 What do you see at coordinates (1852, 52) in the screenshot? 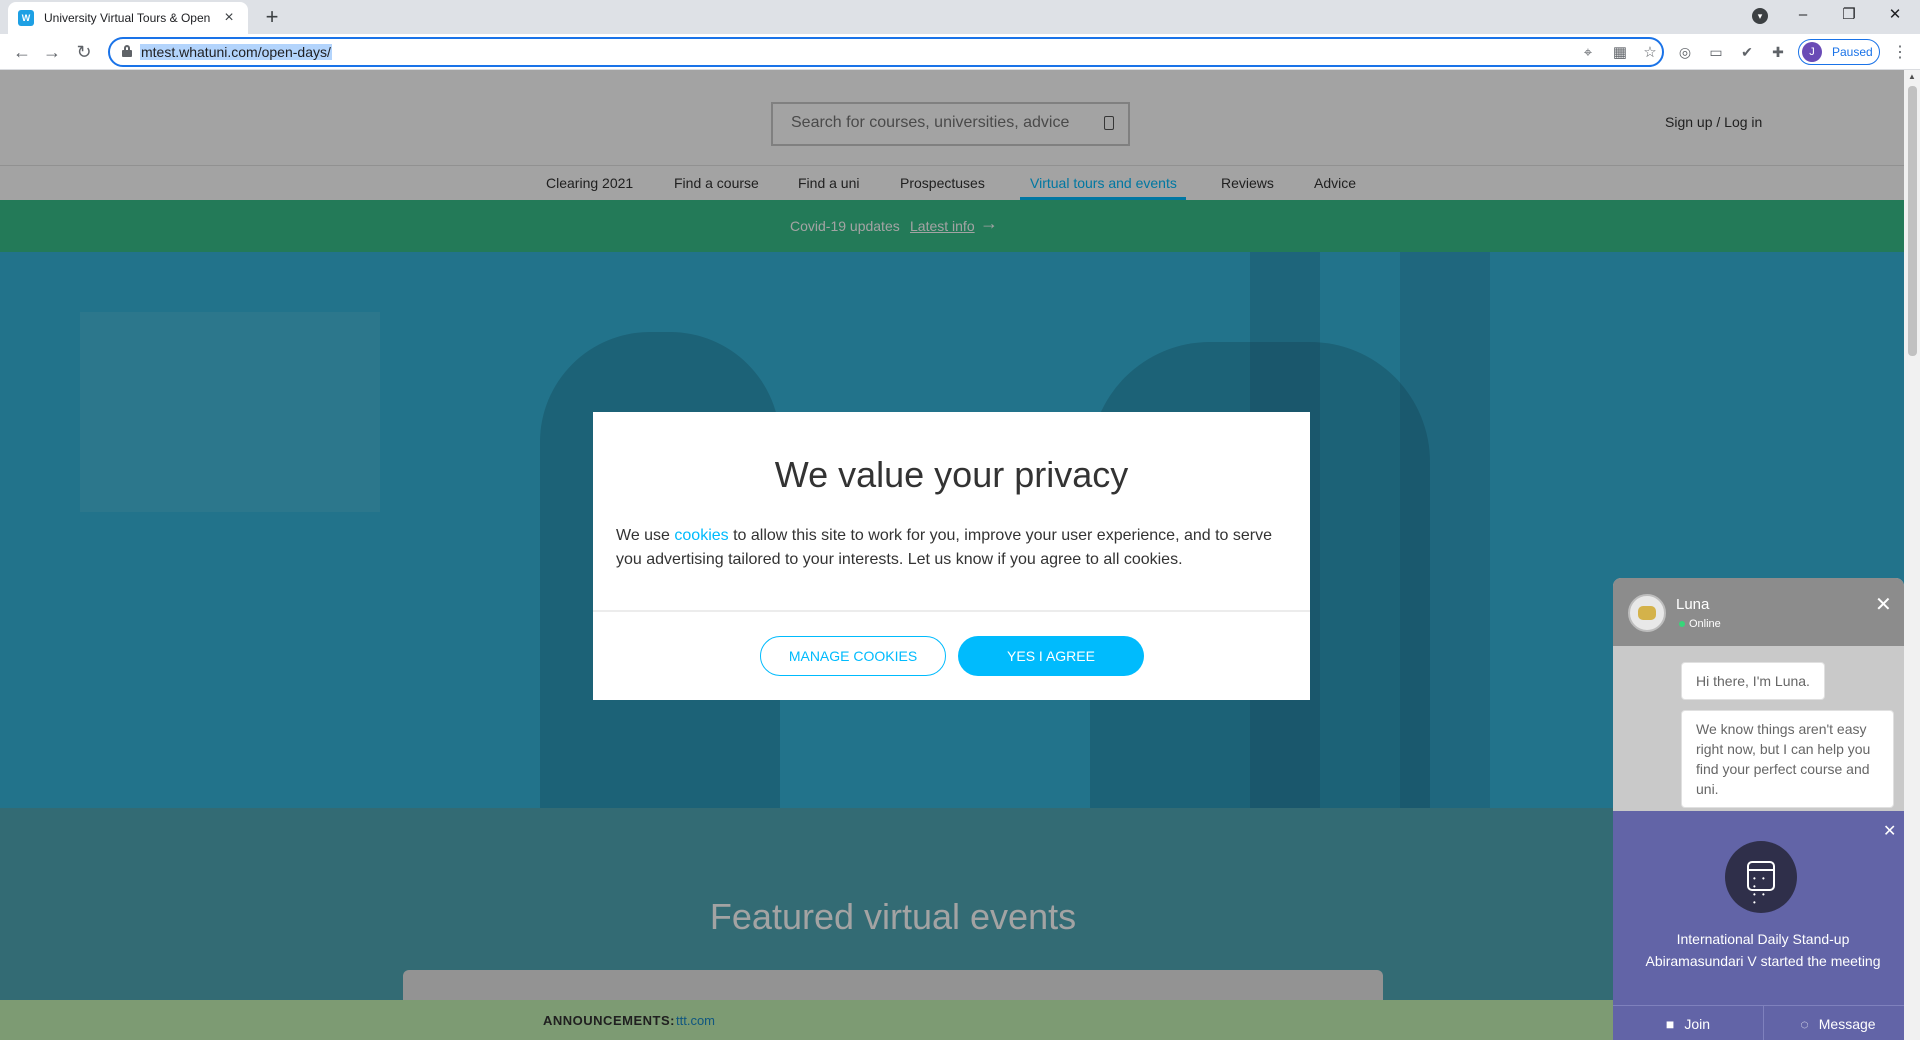
I see `profile-status: Paused` at bounding box center [1852, 52].